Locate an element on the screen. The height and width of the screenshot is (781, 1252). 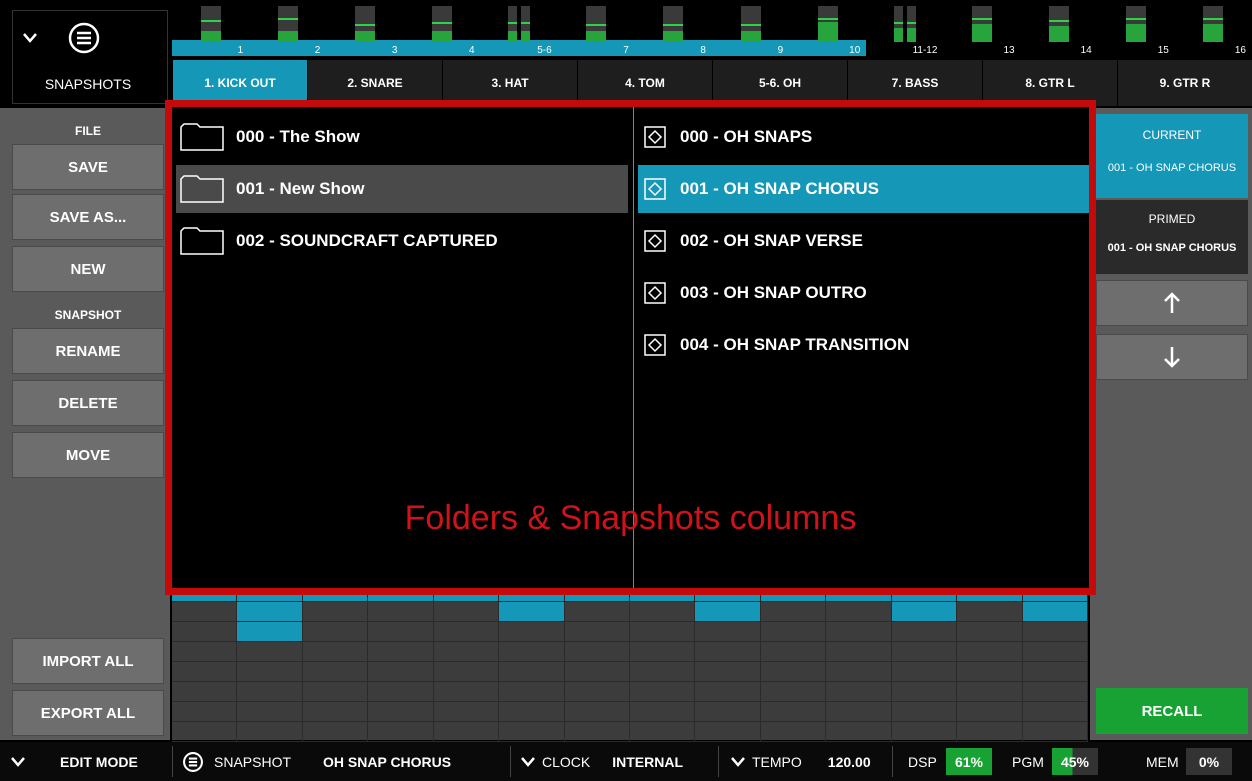
new-button: NEW is located at coordinates (88, 269).